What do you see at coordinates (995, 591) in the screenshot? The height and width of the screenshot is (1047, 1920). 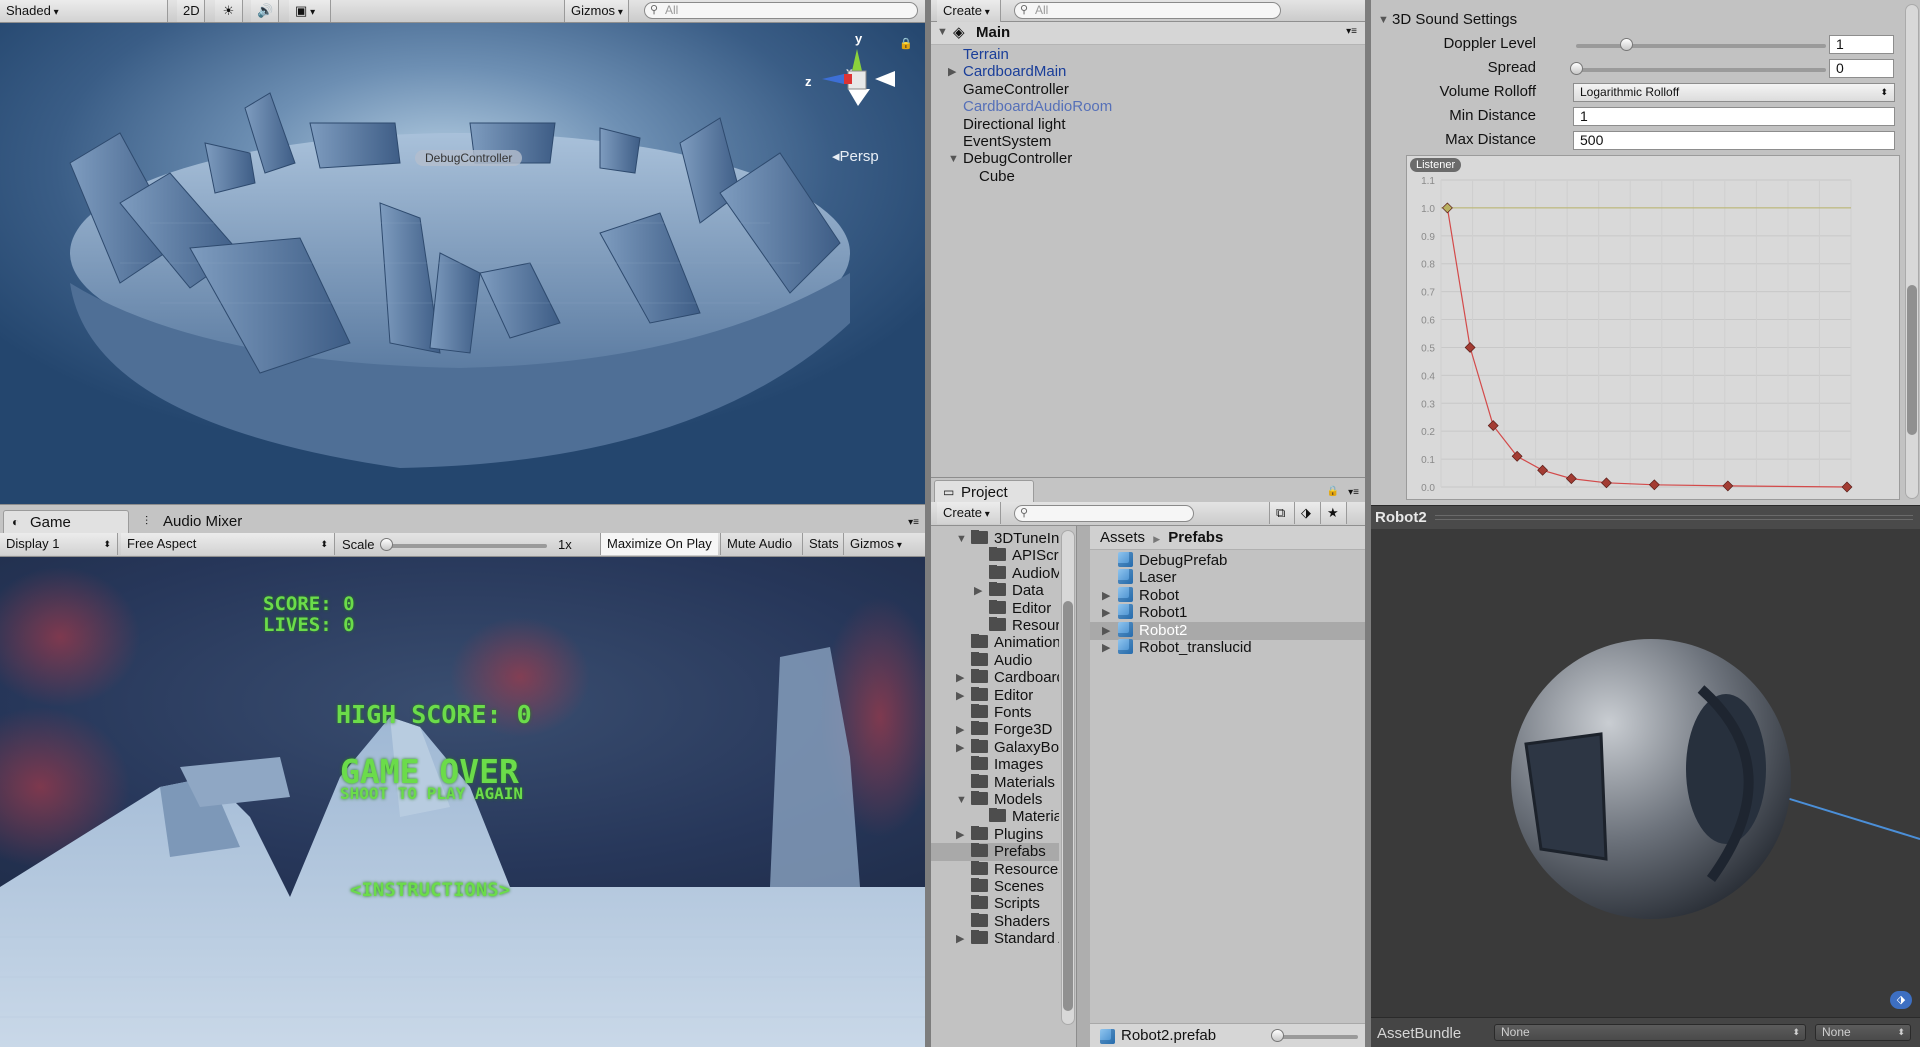 I see `folder-tree-item: ▶ Data` at bounding box center [995, 591].